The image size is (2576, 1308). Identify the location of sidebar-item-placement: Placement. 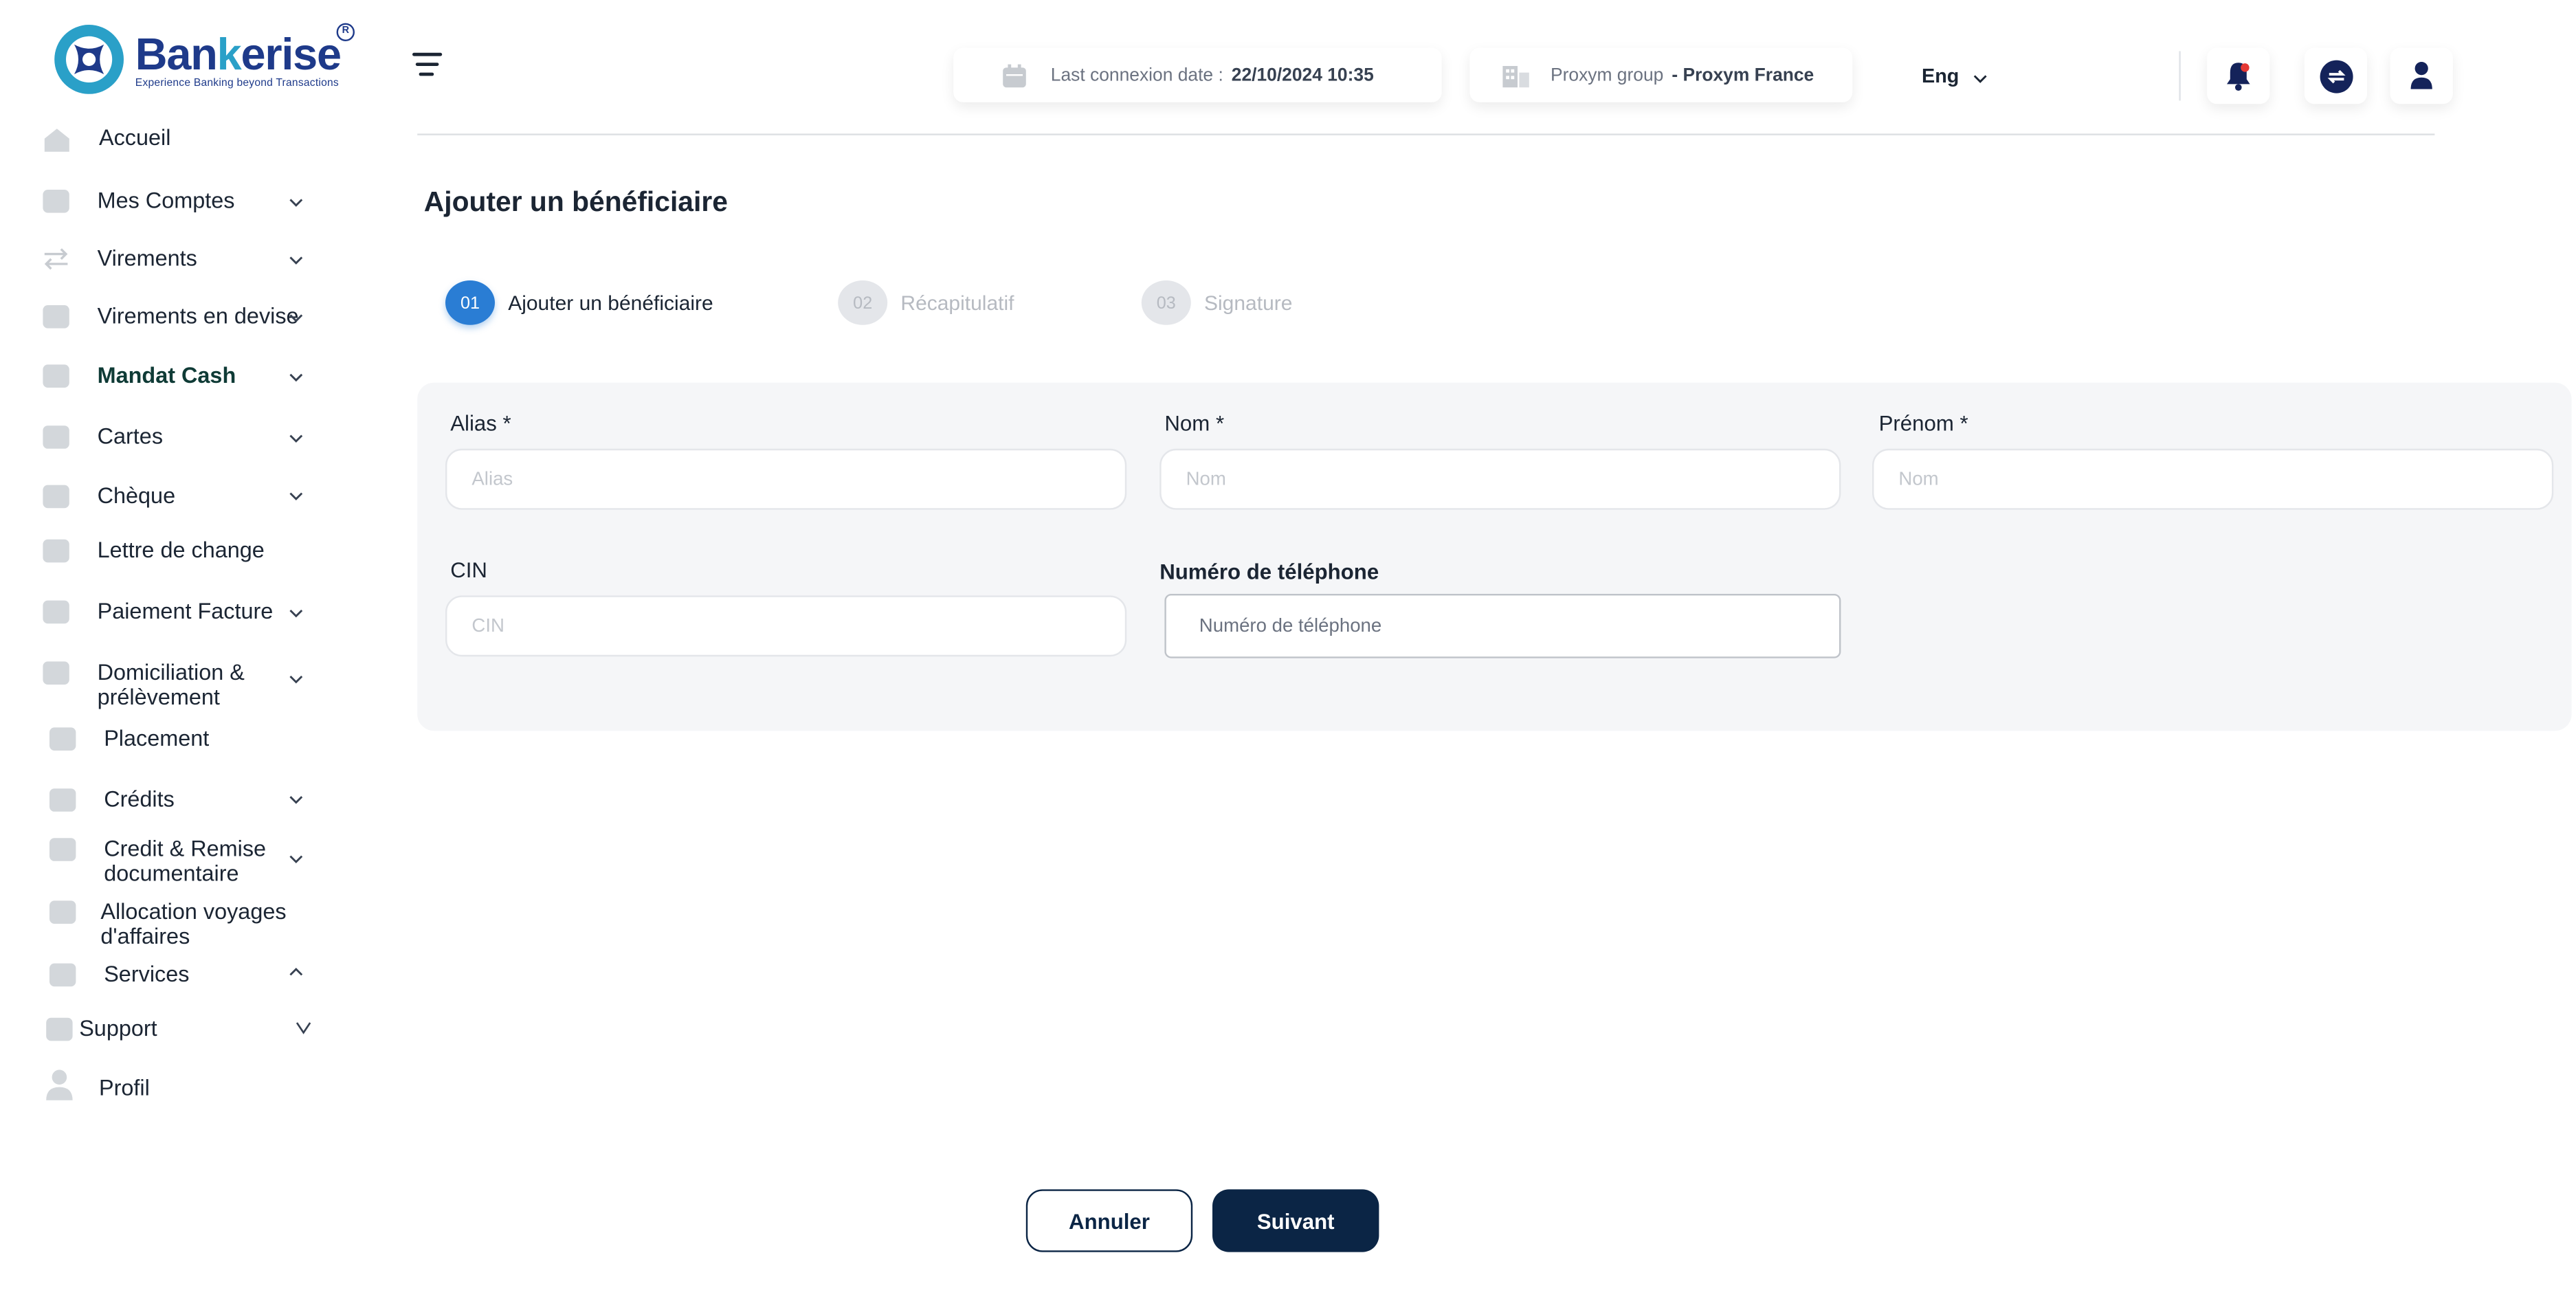
(179, 738).